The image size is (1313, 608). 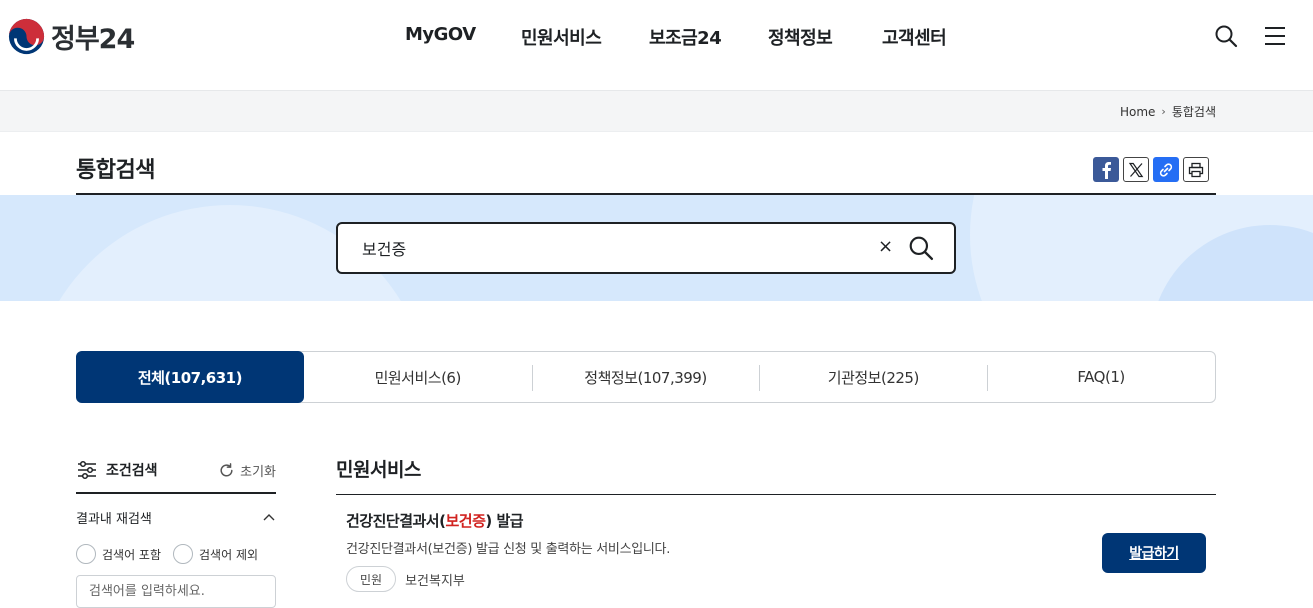 I want to click on exclude-keyword-option: 검색어 제외, so click(x=215, y=554).